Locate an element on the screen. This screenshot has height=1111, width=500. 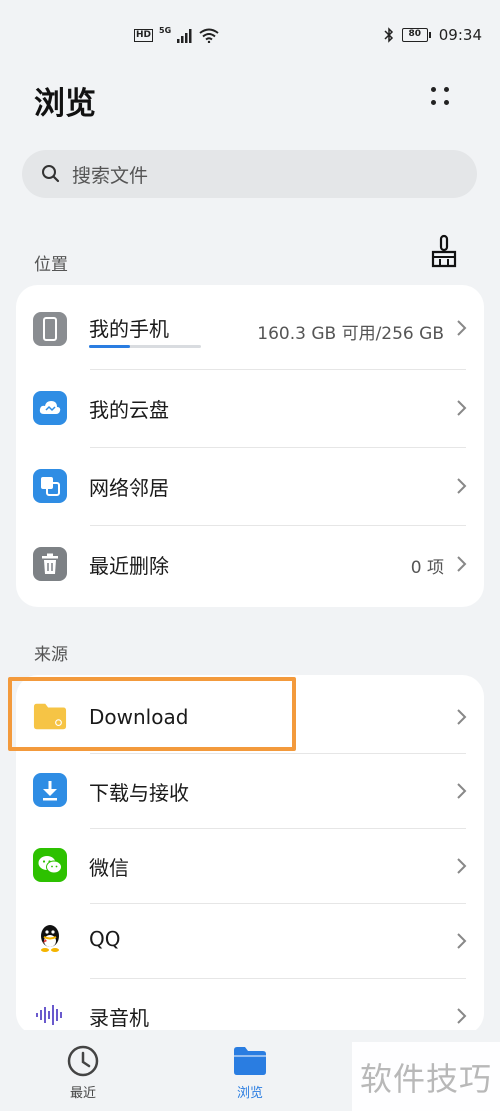
source-item-downloads-received: 下载与接收 is located at coordinates (250, 790).